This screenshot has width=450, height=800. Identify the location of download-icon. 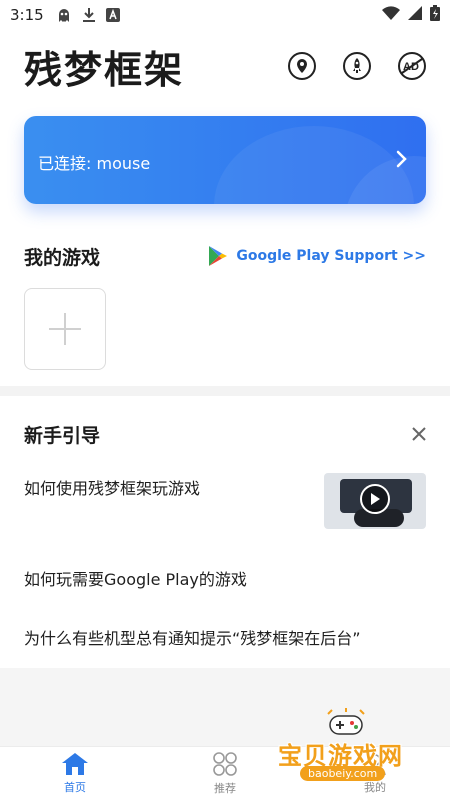
(89, 15).